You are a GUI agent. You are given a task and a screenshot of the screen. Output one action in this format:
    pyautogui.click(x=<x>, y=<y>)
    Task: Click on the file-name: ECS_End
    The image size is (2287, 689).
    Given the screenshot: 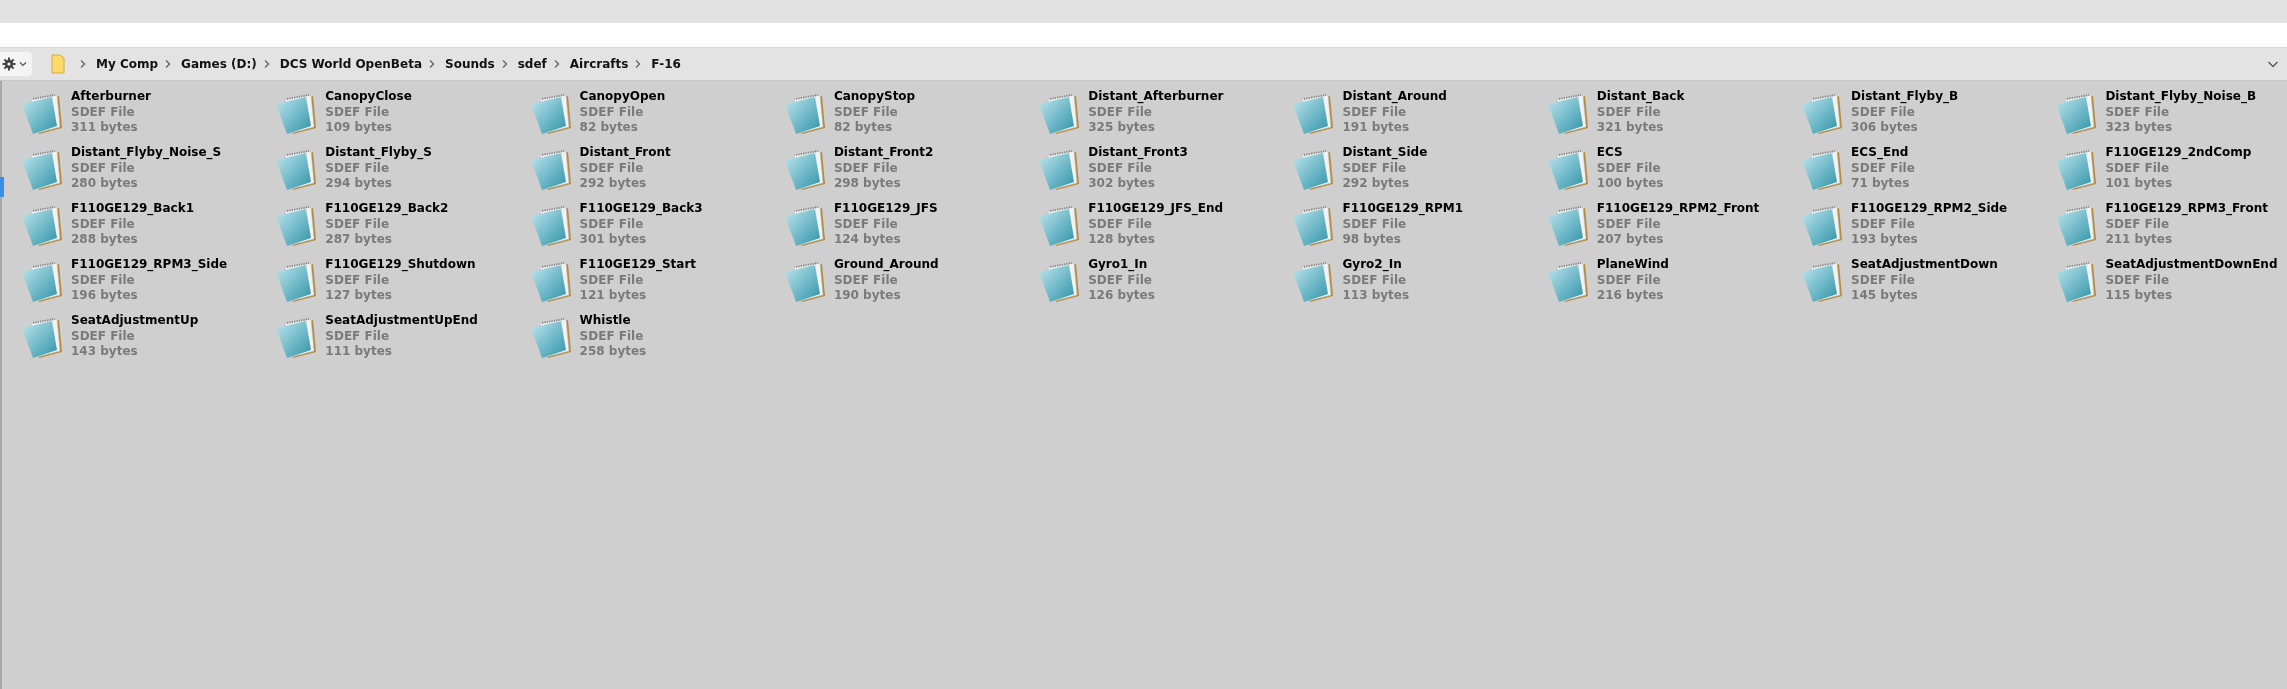 What is the action you would take?
    pyautogui.click(x=1880, y=153)
    